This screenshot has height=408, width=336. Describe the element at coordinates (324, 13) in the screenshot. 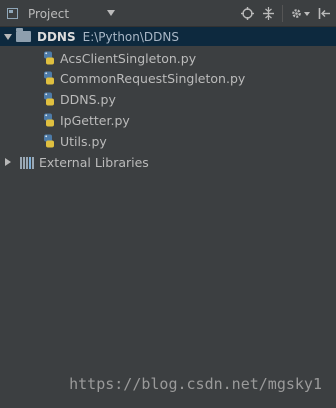

I see `hide-icon` at that location.